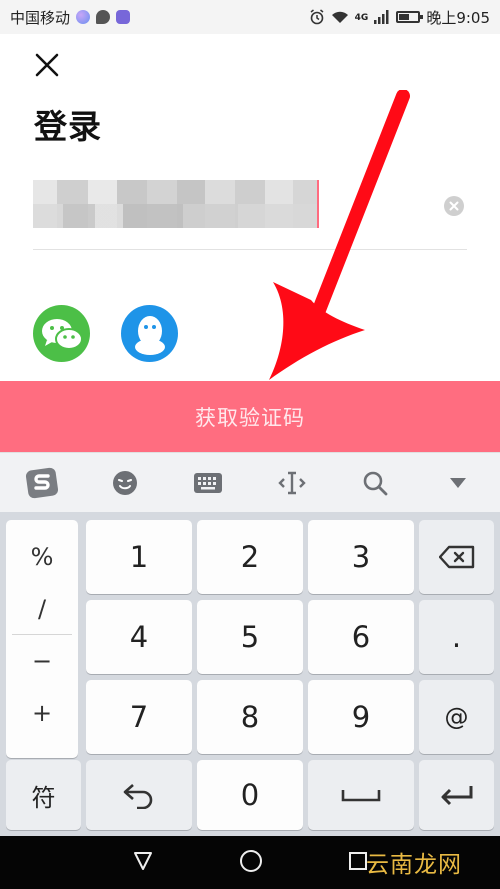 The image size is (500, 889). I want to click on back-button, so click(143, 863).